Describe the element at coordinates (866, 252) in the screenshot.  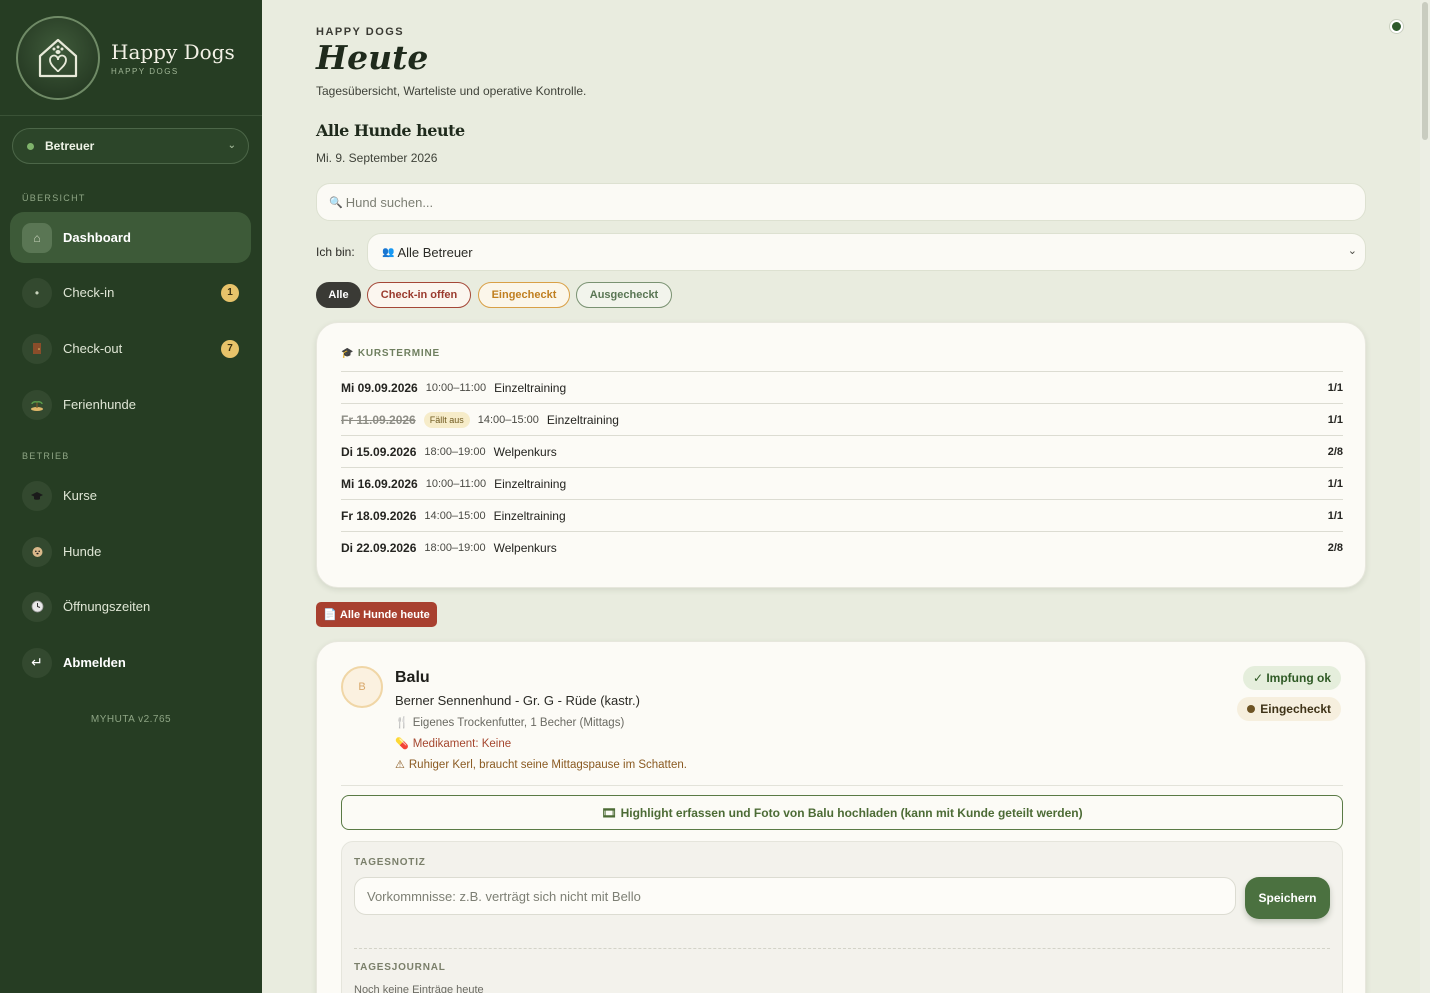
I see `caretaker-filter-select: 👥 Alle Betreuer ⌄` at that location.